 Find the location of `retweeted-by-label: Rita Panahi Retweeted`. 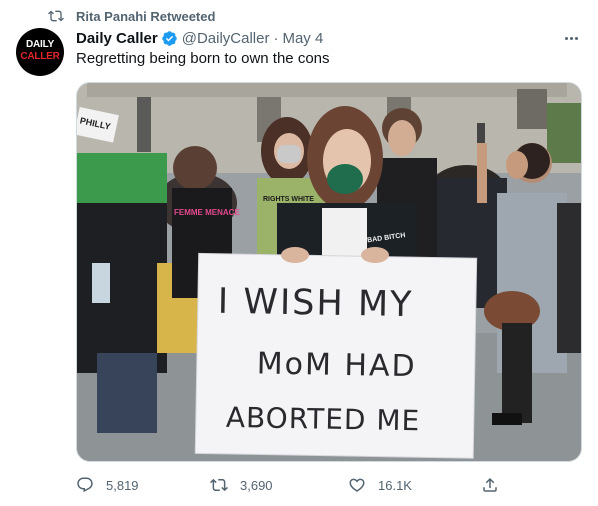

retweeted-by-label: Rita Panahi Retweeted is located at coordinates (145, 16).